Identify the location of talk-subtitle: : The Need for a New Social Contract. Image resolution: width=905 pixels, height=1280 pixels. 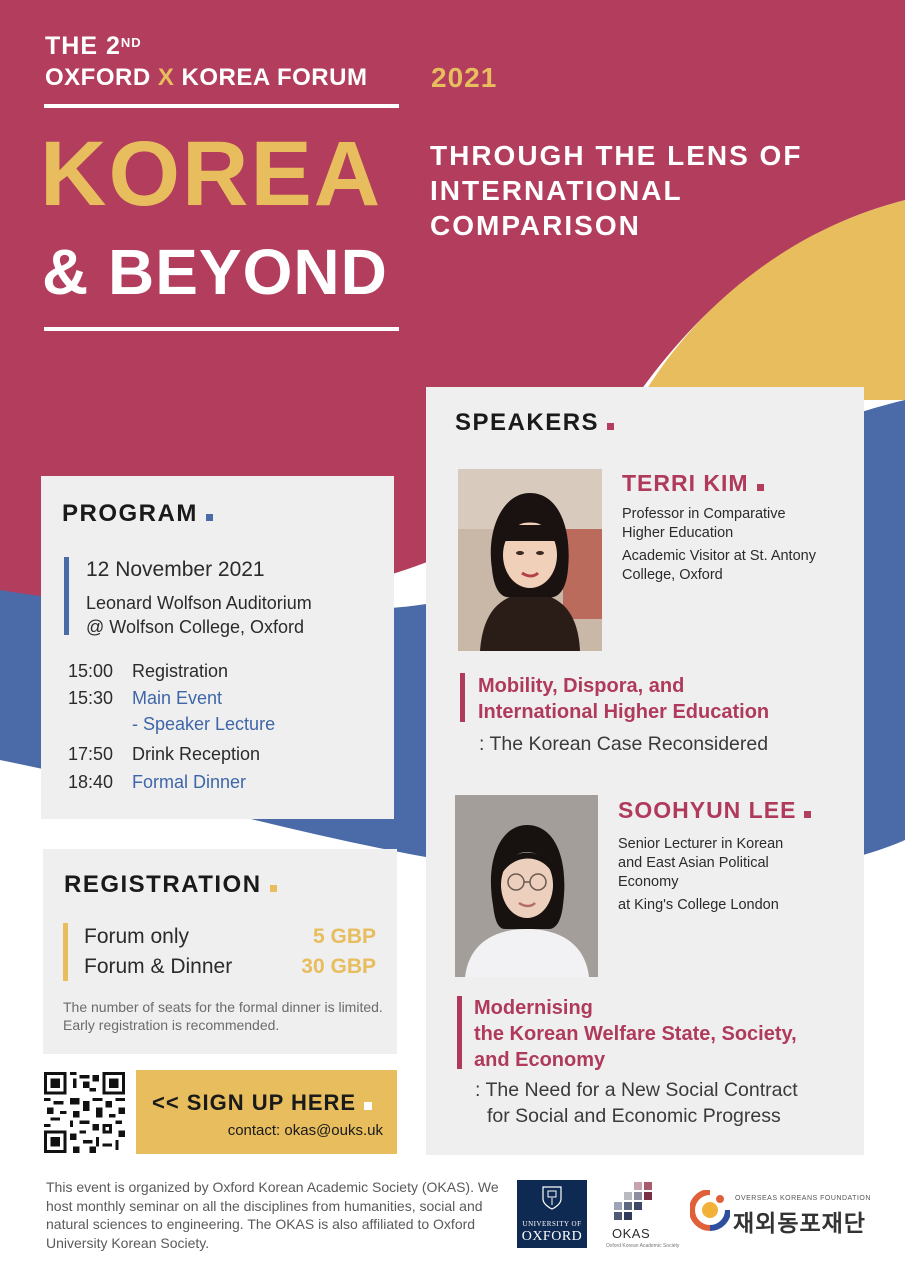
(636, 1090).